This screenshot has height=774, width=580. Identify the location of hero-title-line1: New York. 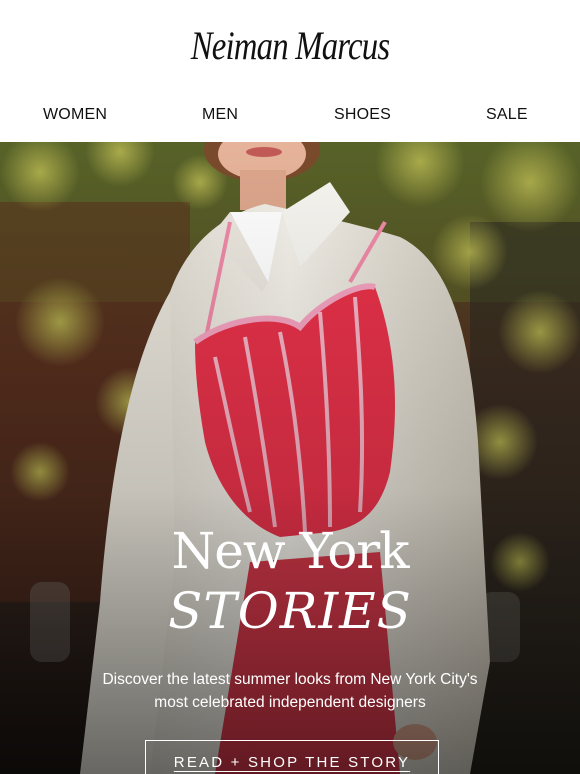
(290, 551).